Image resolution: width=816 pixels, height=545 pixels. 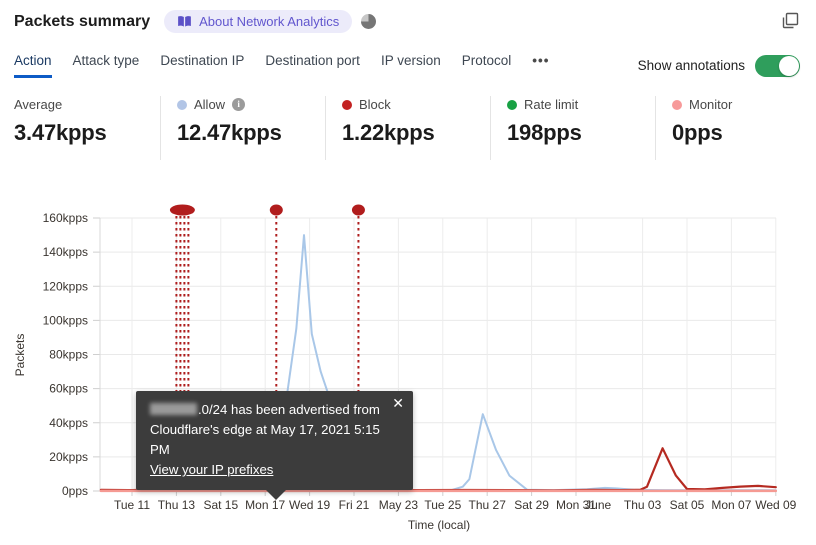 I want to click on y-tick-label: 80kpps, so click(x=68, y=355).